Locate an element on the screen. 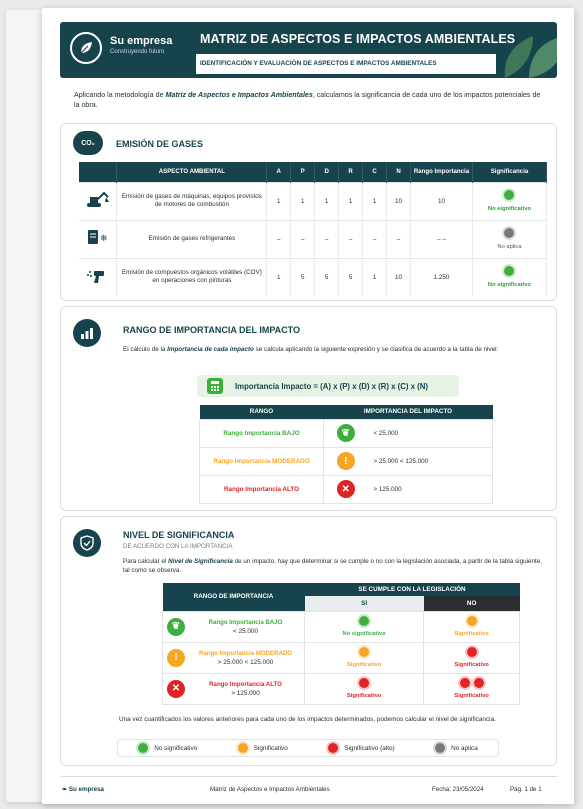 This screenshot has width=583, height=809. col-r: R is located at coordinates (351, 172).